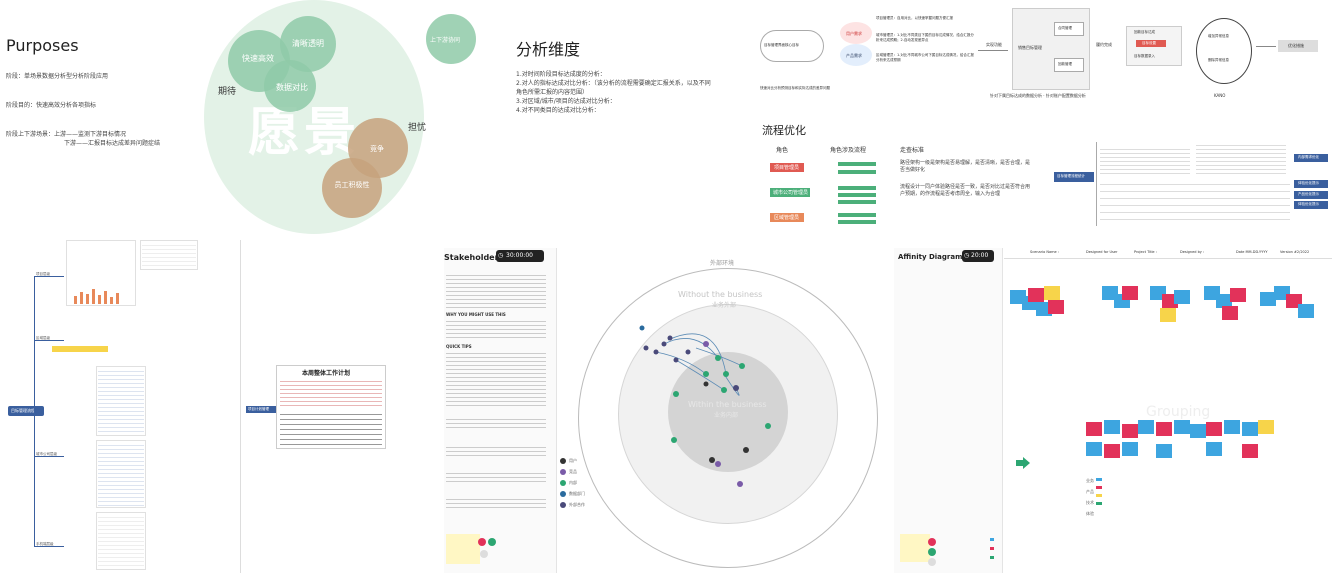  What do you see at coordinates (857, 188) in the screenshot?
I see `flow-proc-2a` at bounding box center [857, 188].